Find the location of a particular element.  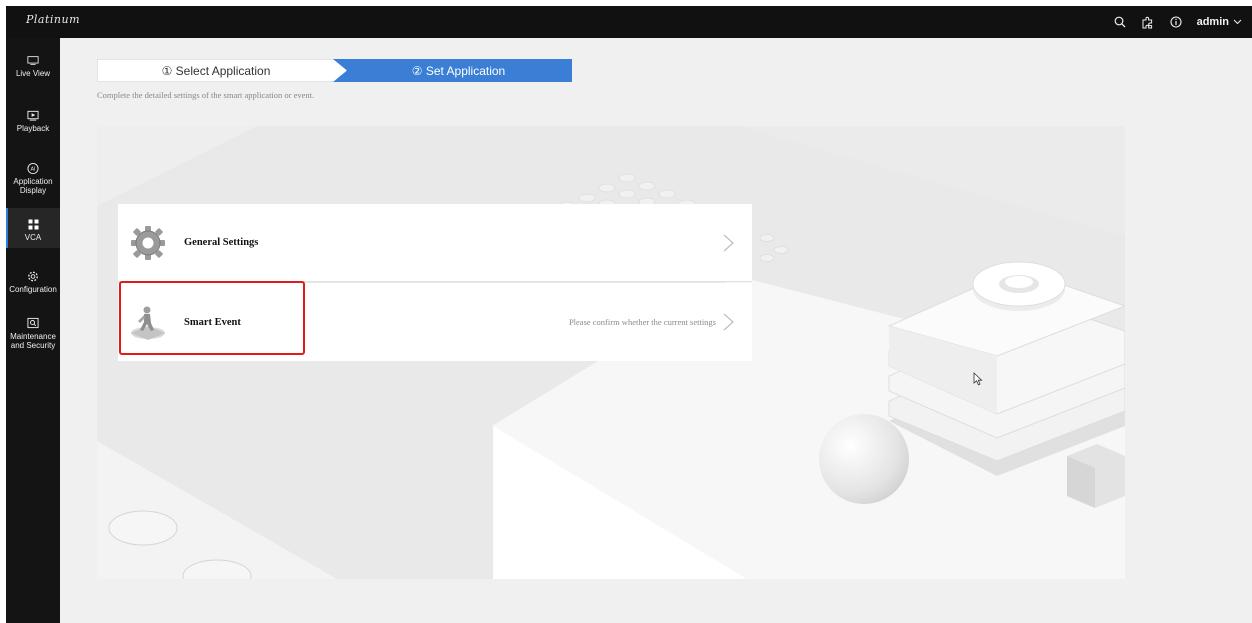

sidebar-item-live-view: Live View is located at coordinates (33, 66).